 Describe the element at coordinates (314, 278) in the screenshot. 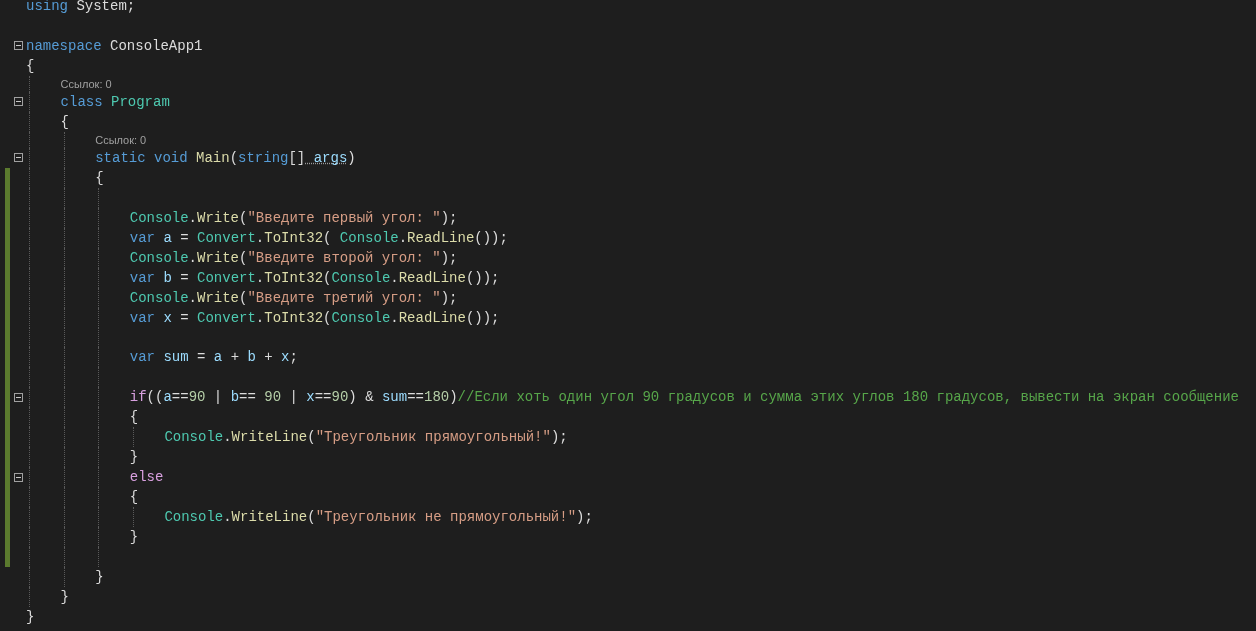

I see `code-line: var b = Convert.ToInt32(Console.ReadLine());` at that location.